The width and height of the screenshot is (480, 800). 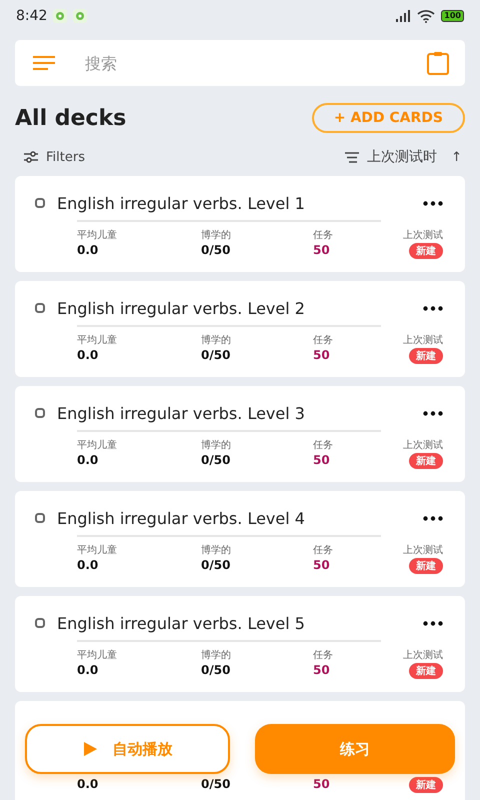 I want to click on page-title: All decks, so click(x=70, y=118).